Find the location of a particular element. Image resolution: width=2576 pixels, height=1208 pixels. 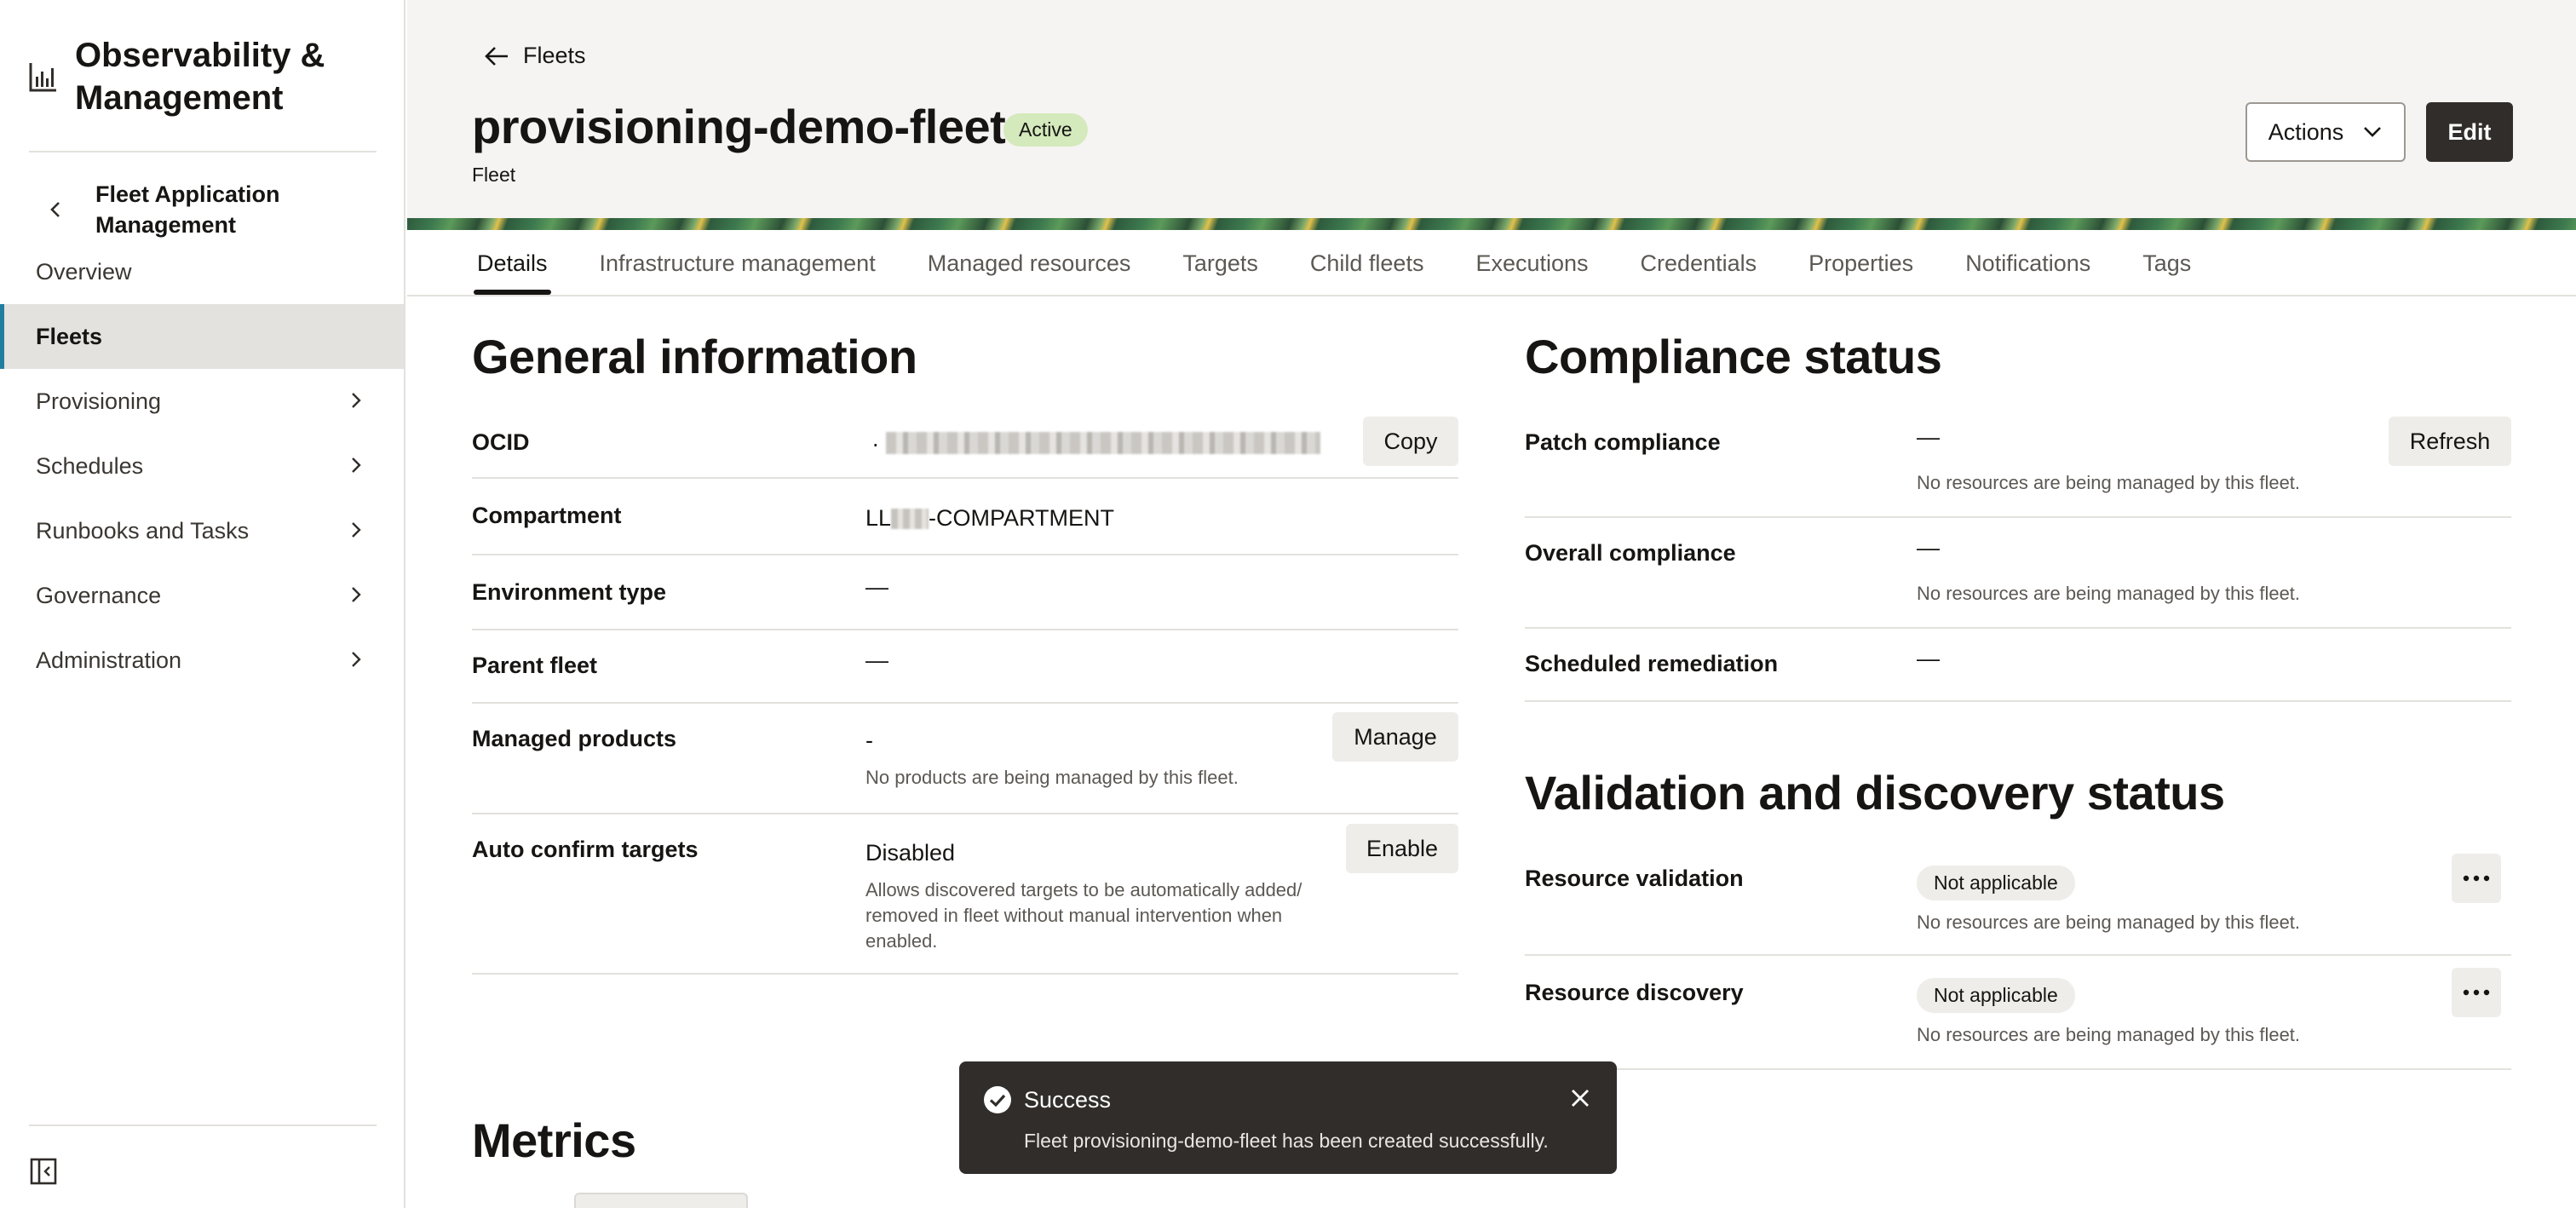

compartment-value: LL -COMPARTMENT is located at coordinates (990, 518).